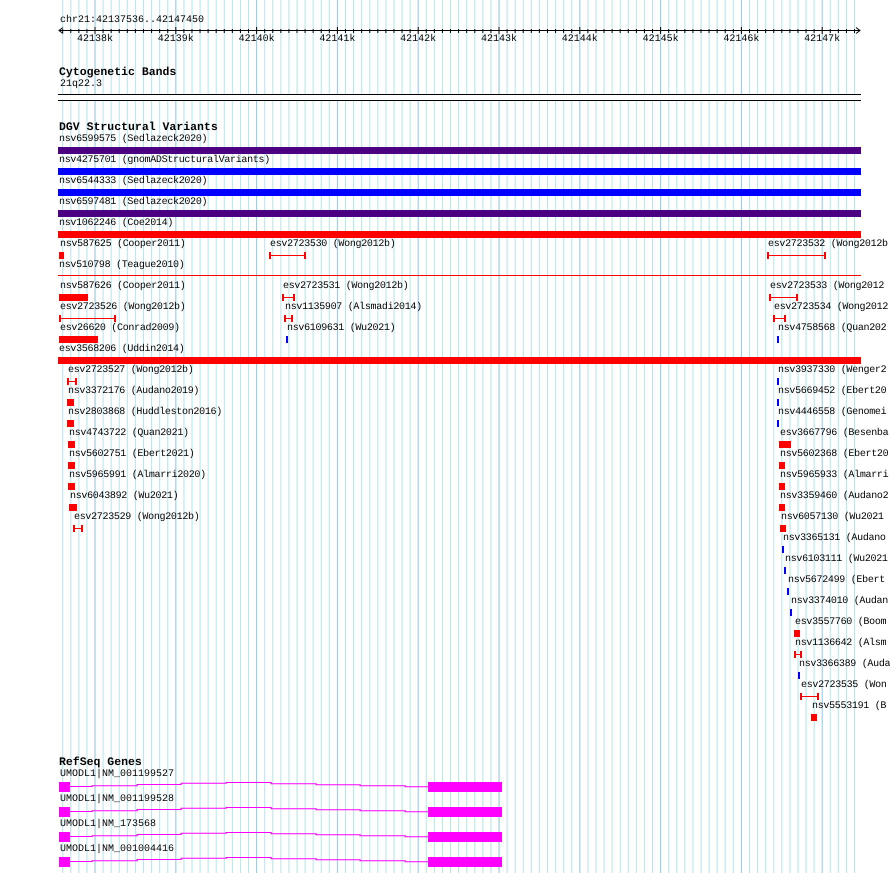  Describe the element at coordinates (134, 392) in the screenshot. I see `variant-label: nsv3372176 (Audano2019)` at that location.